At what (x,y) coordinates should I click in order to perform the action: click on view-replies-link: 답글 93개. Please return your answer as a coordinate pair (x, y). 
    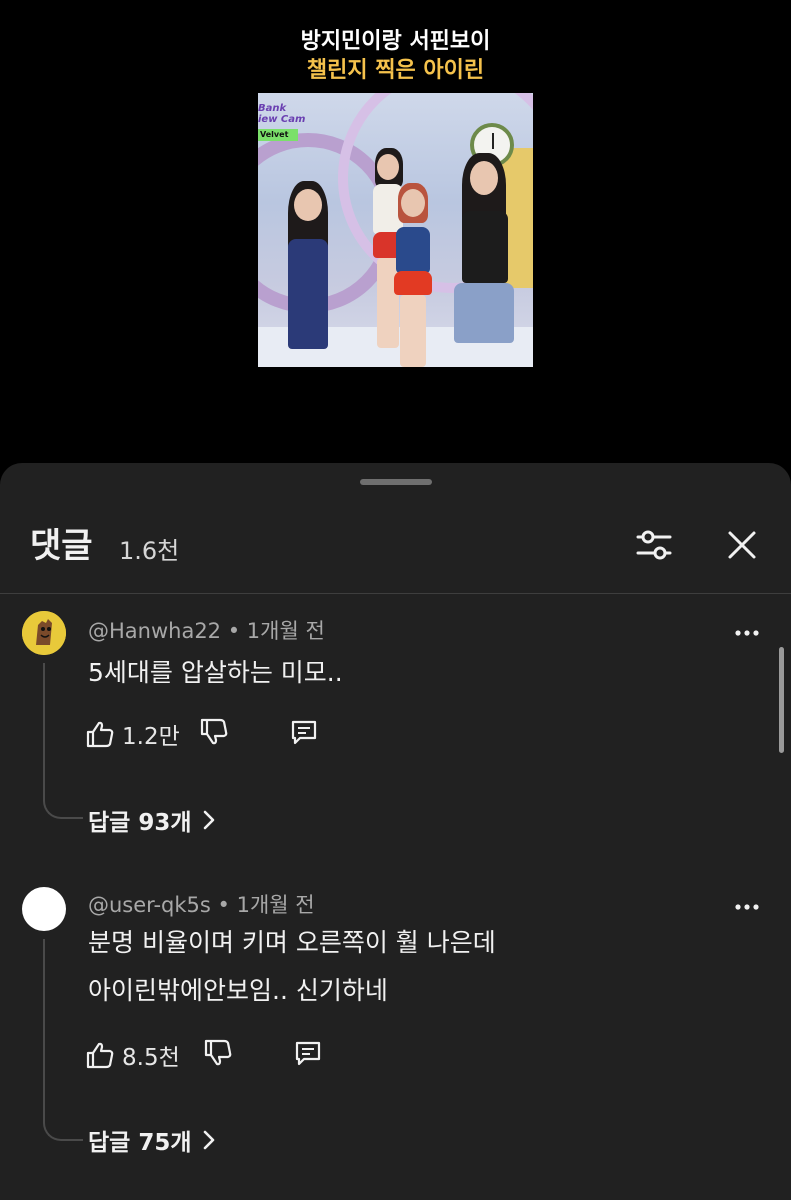
    Looking at the image, I should click on (152, 820).